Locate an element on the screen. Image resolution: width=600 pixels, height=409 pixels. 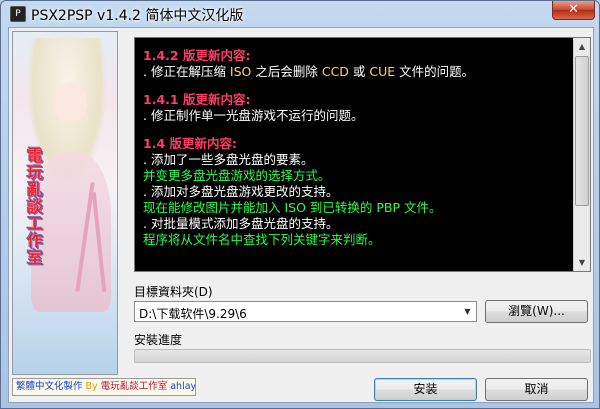
changelog-scrollbar: ▲ ▼ is located at coordinates (581, 154).